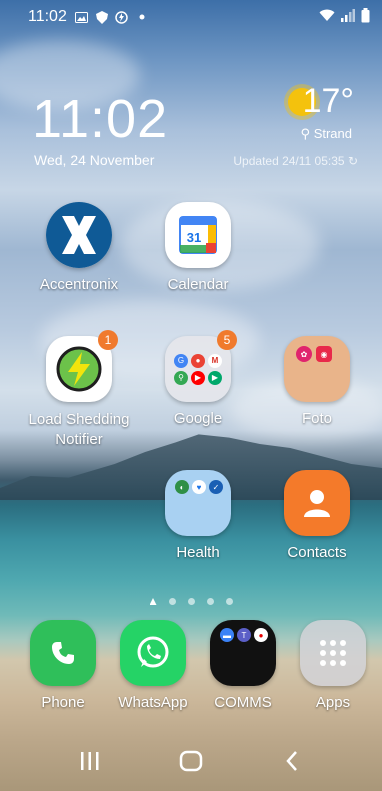  I want to click on app-contacts: Contacts, so click(317, 515).